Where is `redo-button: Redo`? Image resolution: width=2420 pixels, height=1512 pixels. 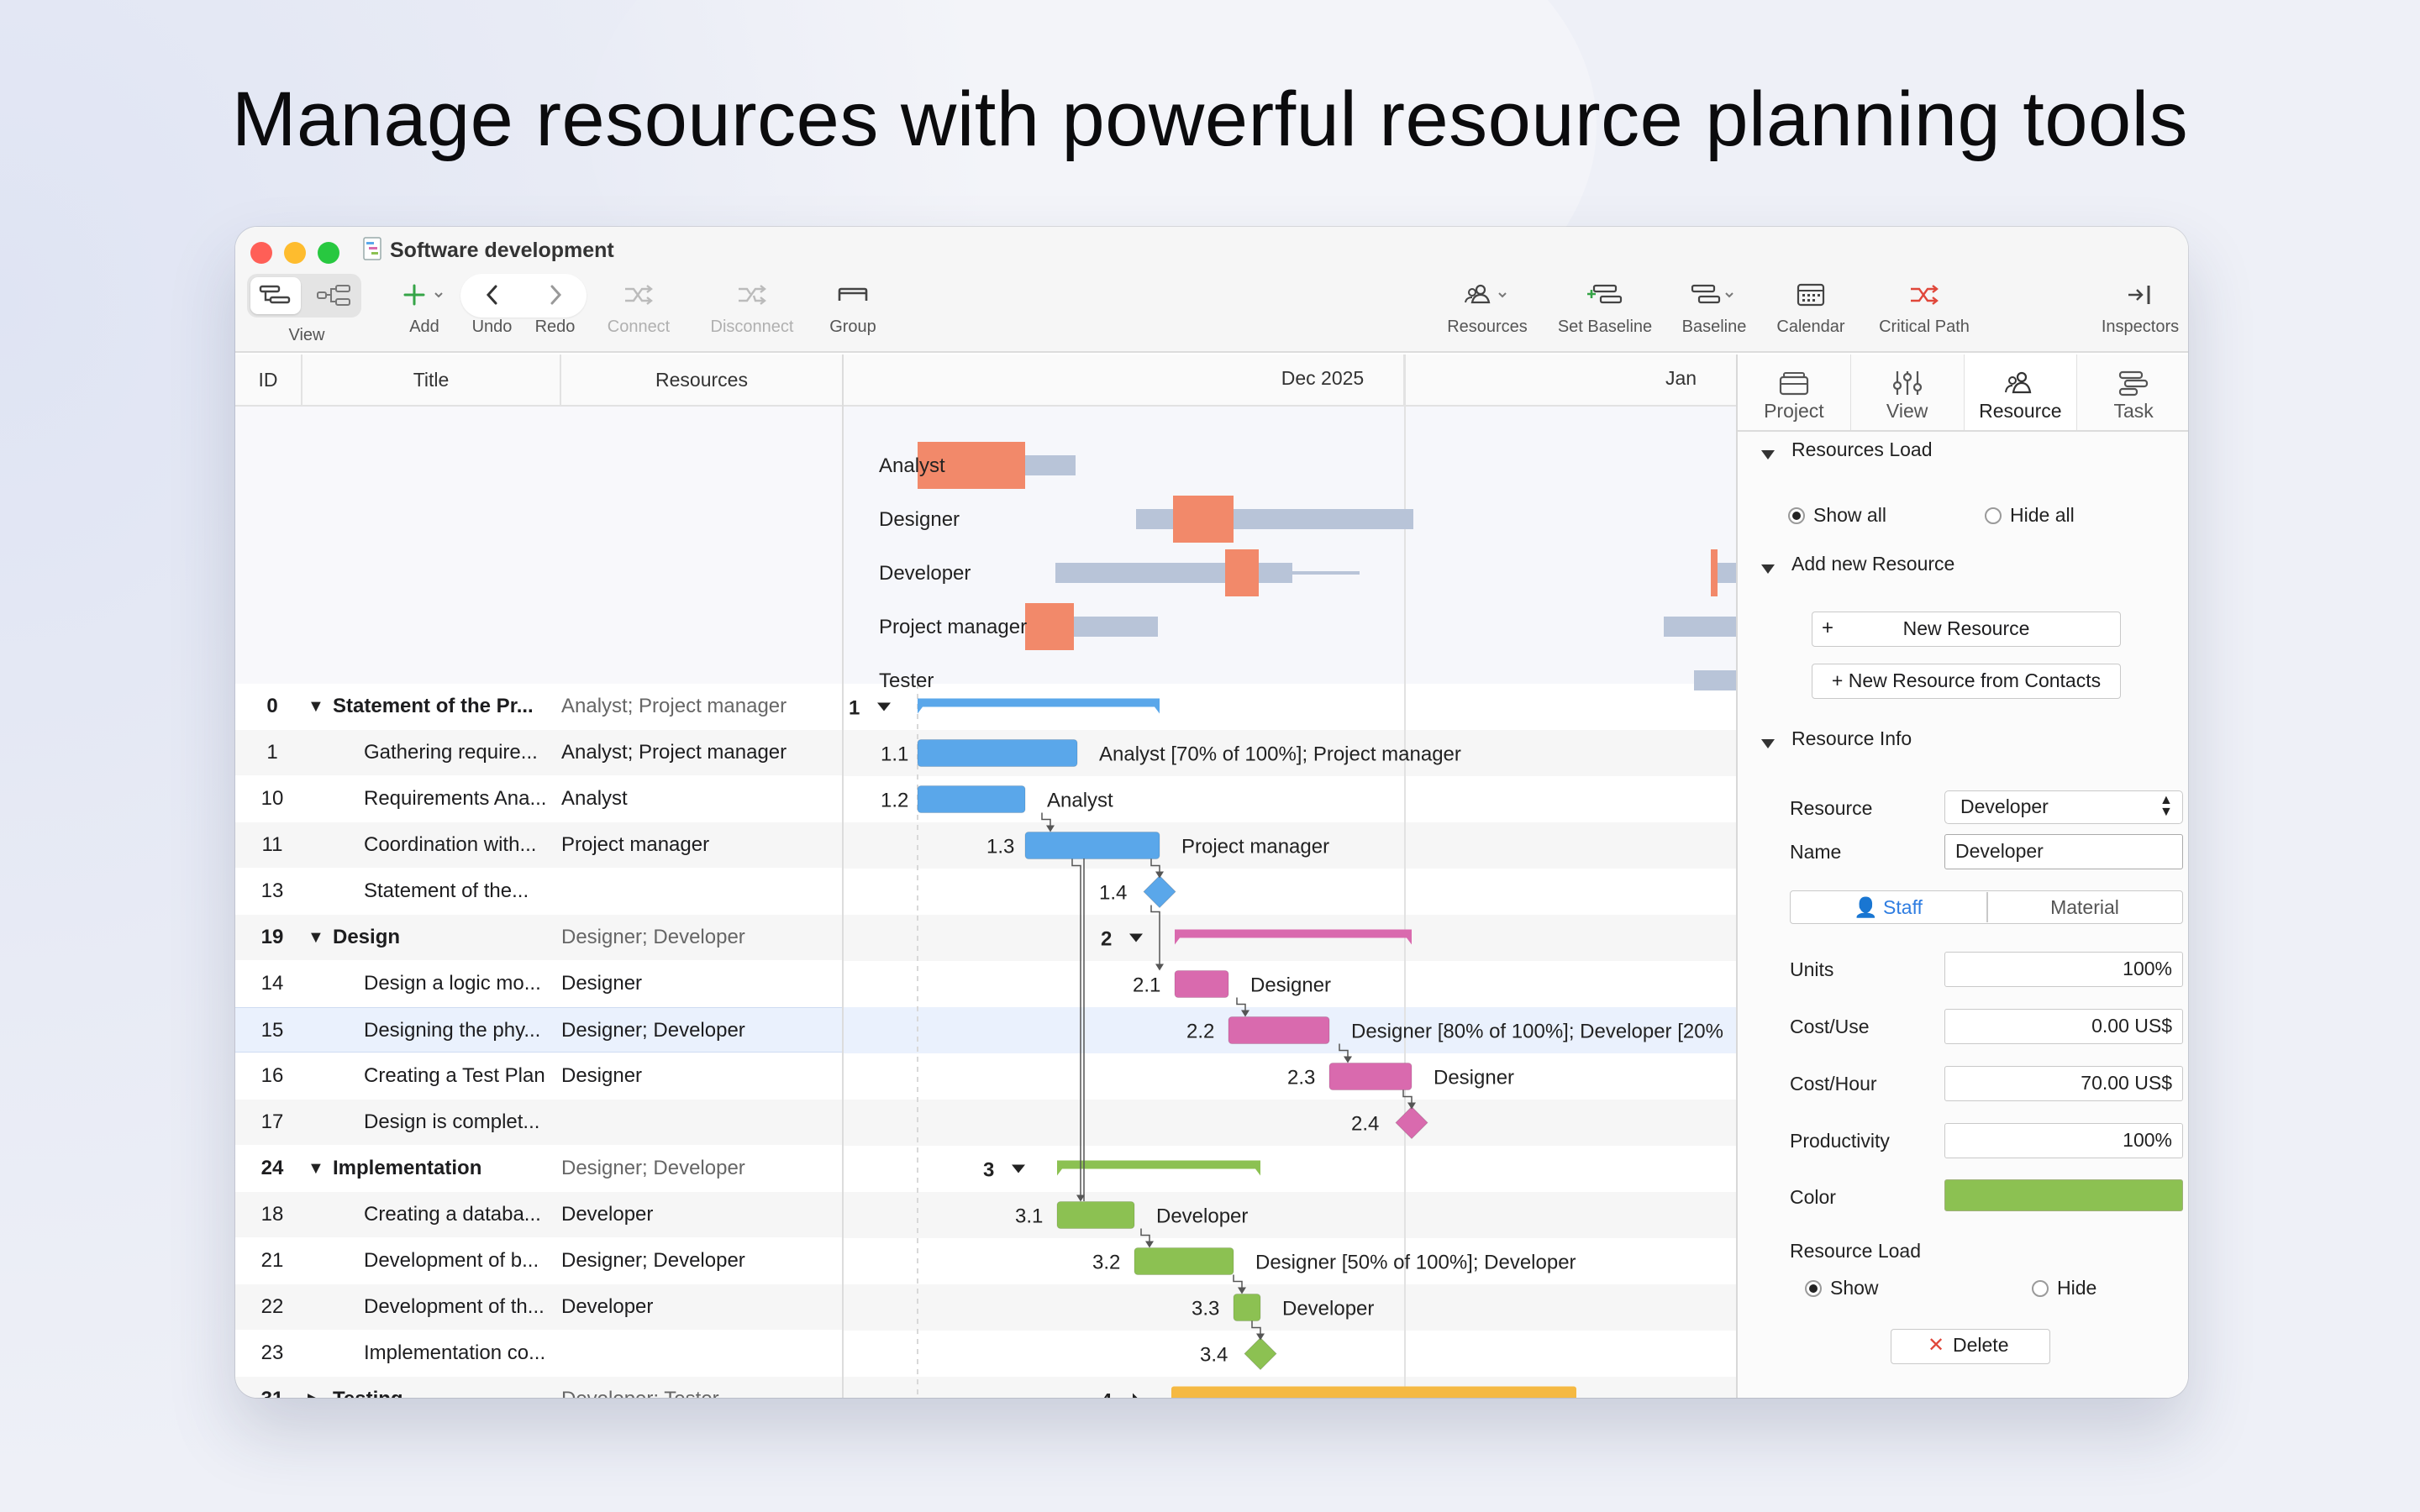
redo-button: Redo is located at coordinates (555, 305).